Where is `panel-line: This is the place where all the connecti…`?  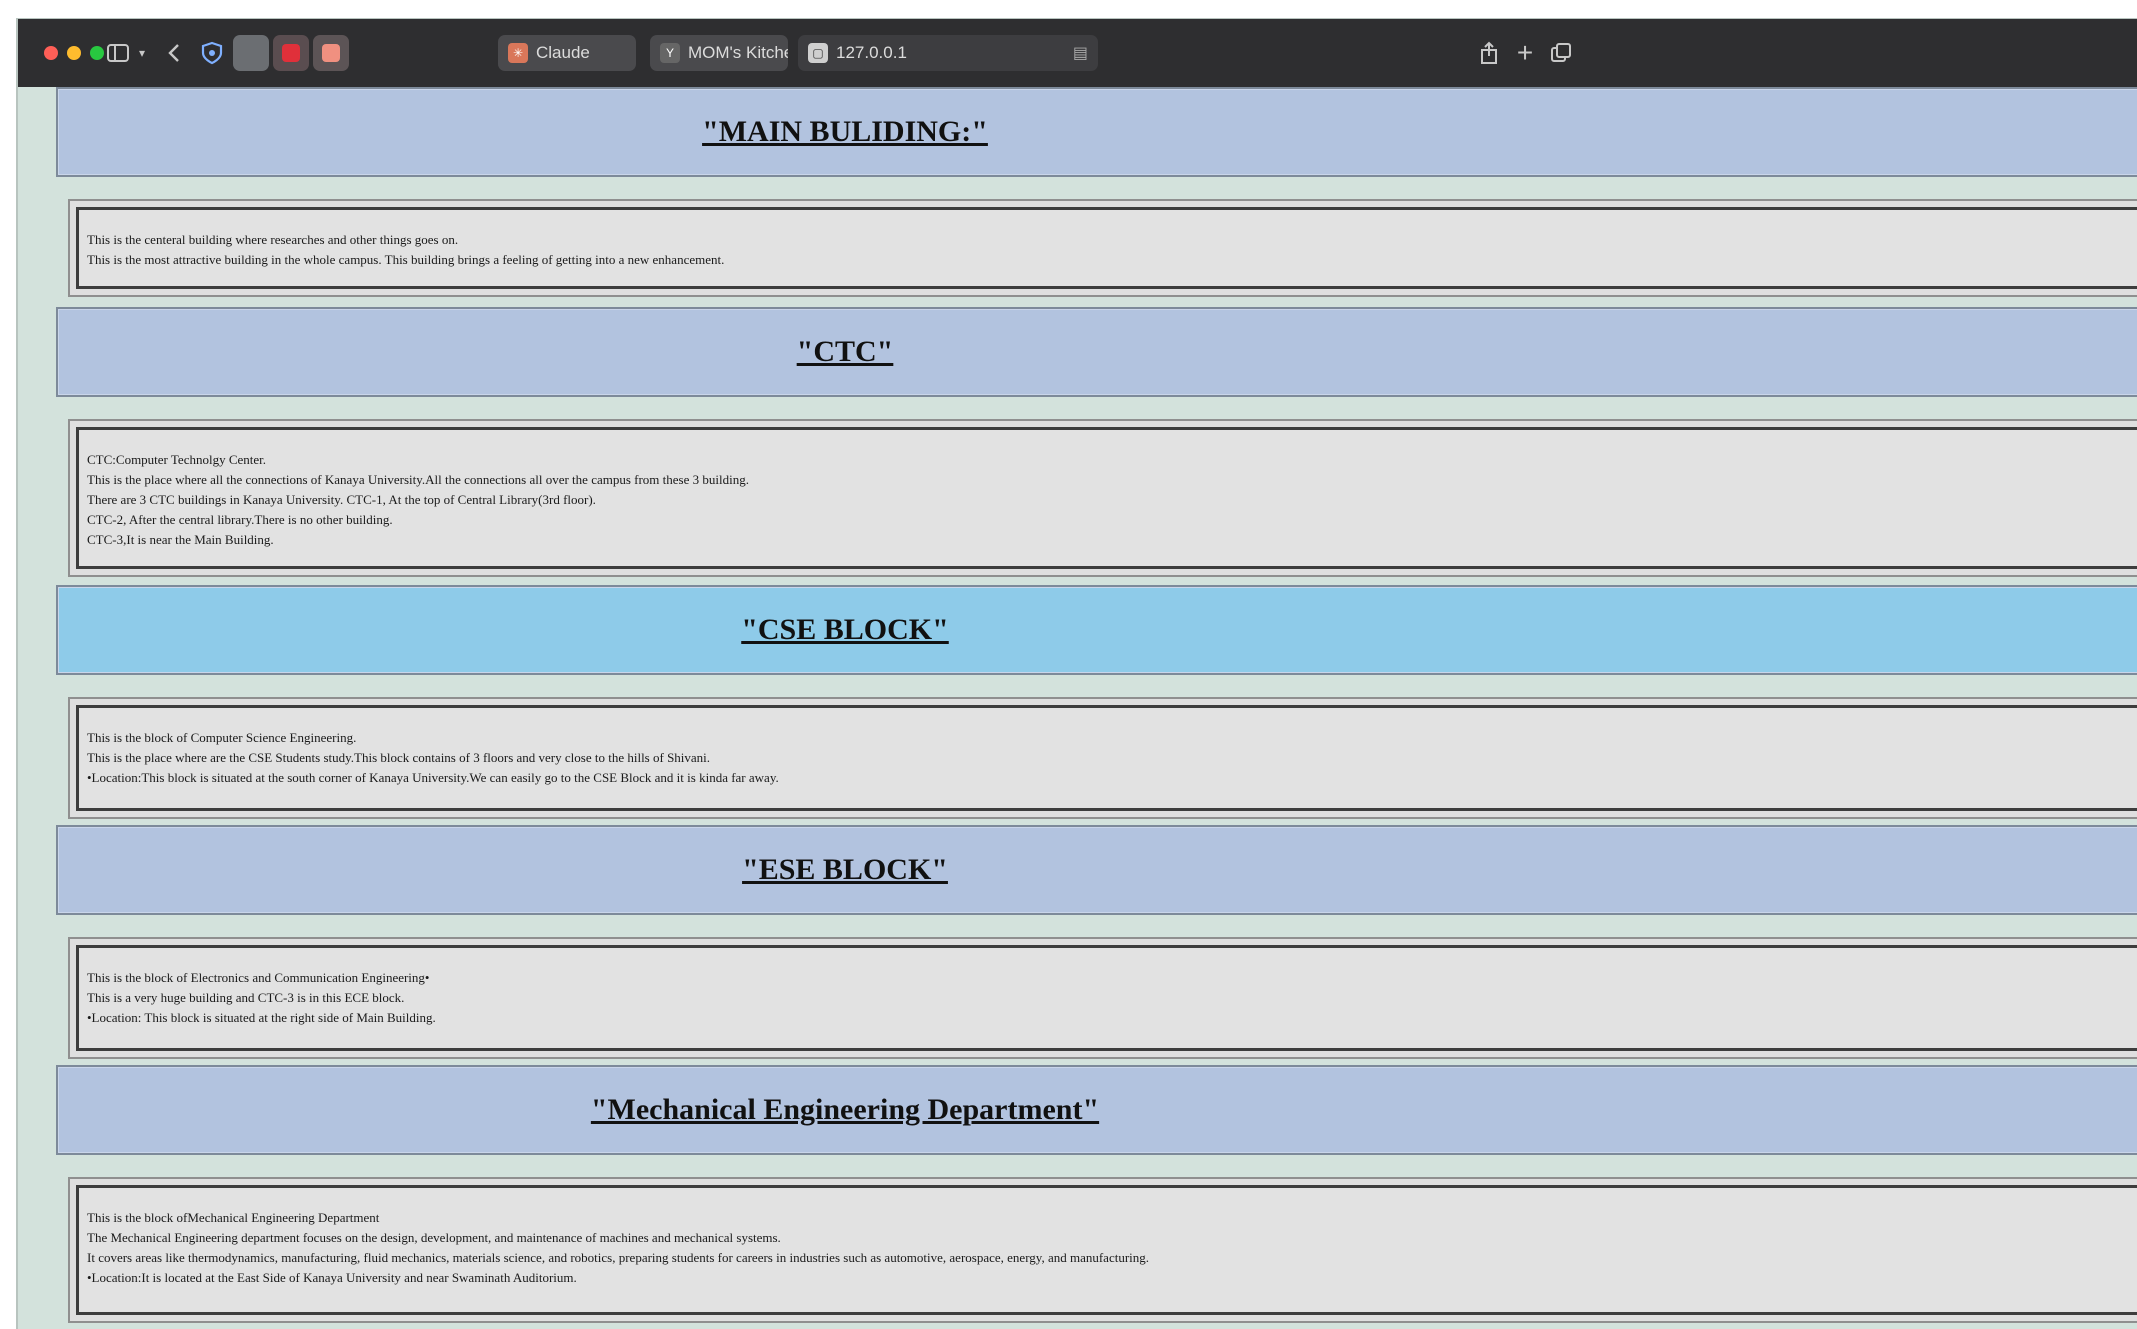
panel-line: This is the place where all the connecti… is located at coordinates (418, 479).